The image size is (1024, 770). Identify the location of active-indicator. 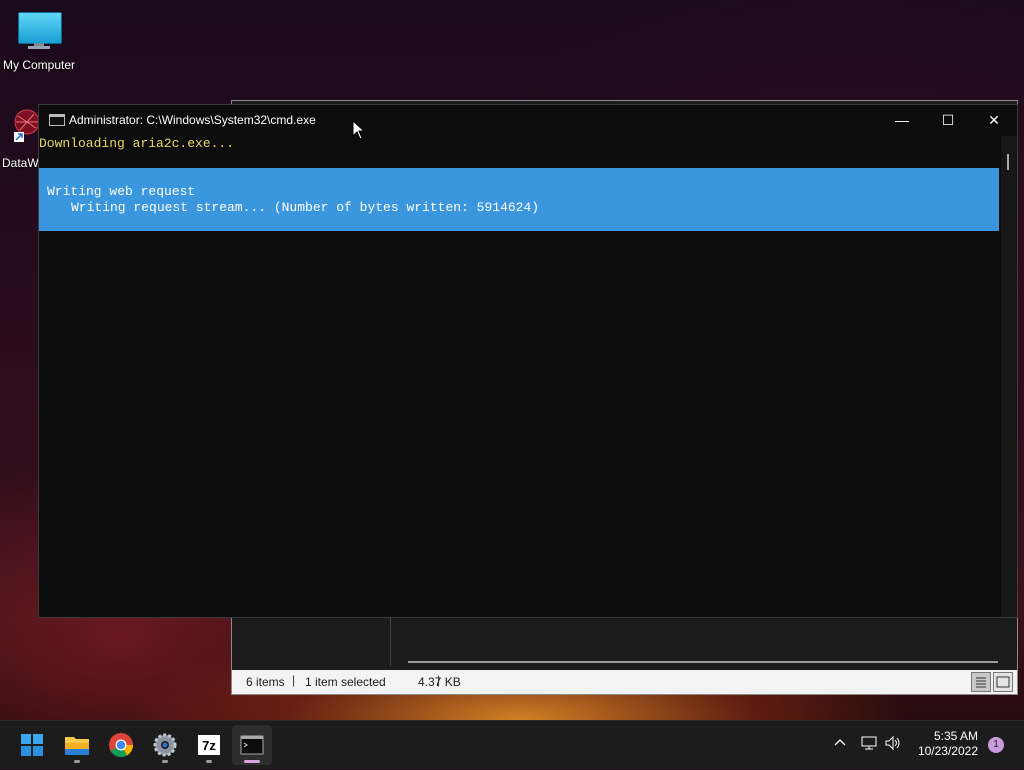
(252, 761).